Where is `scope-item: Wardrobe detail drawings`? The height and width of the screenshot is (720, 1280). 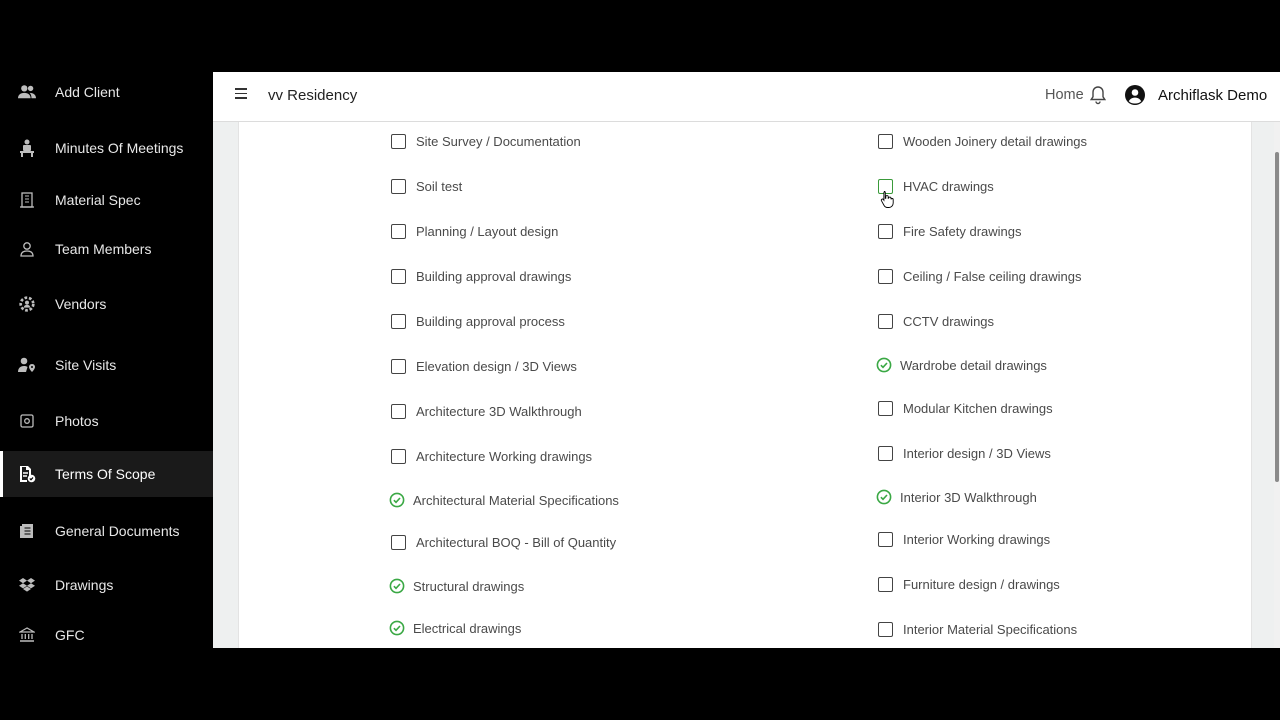 scope-item: Wardrobe detail drawings is located at coordinates (961, 365).